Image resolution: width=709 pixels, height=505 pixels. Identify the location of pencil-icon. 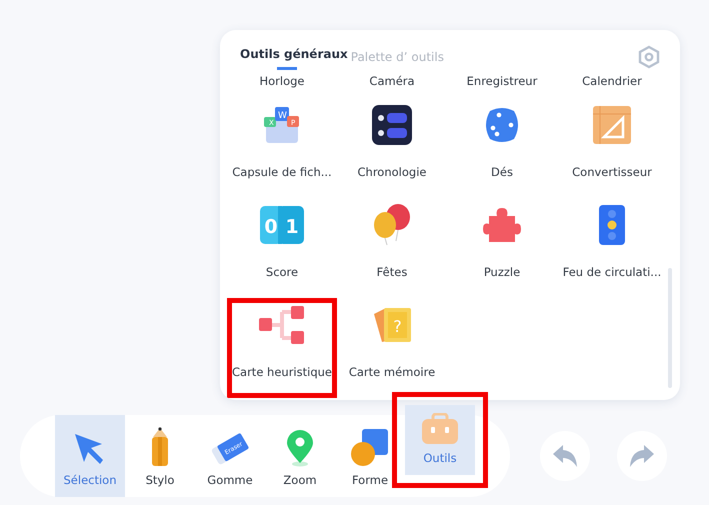
(160, 447).